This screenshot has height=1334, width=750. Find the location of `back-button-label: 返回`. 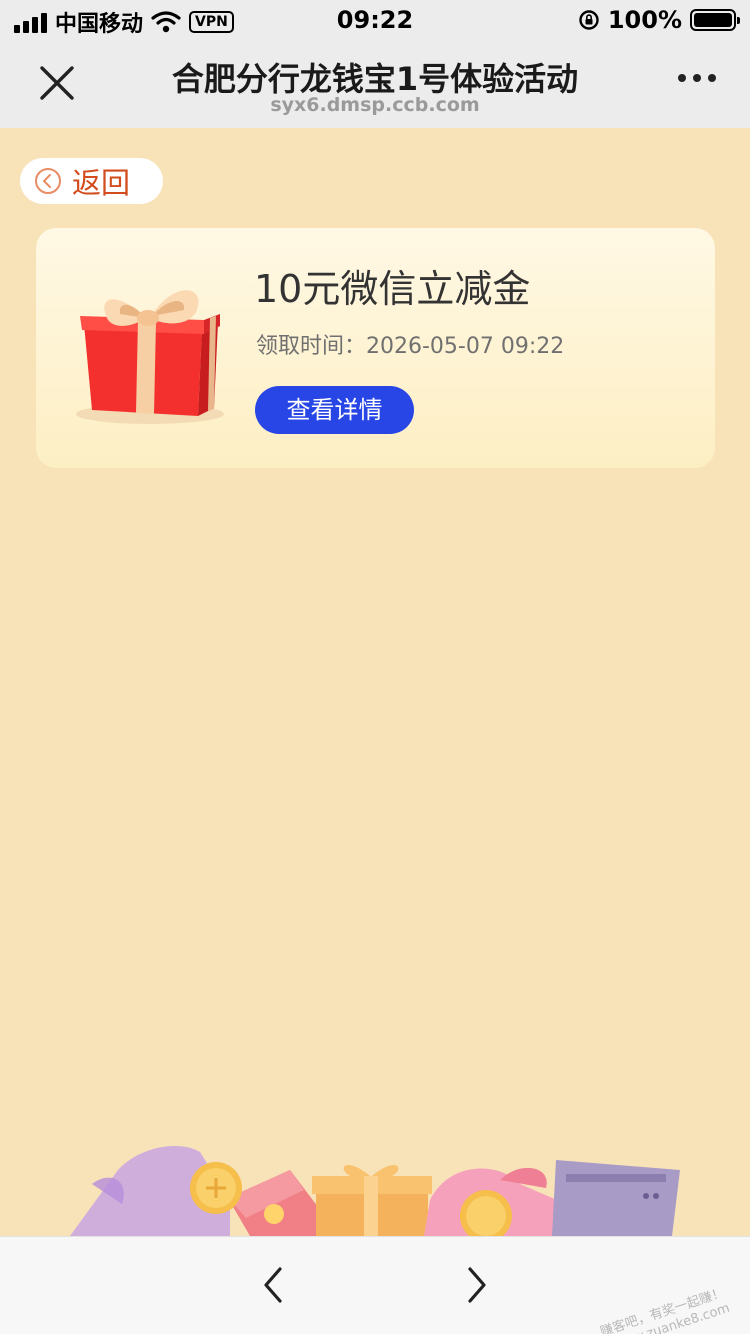

back-button-label: 返回 is located at coordinates (101, 183).